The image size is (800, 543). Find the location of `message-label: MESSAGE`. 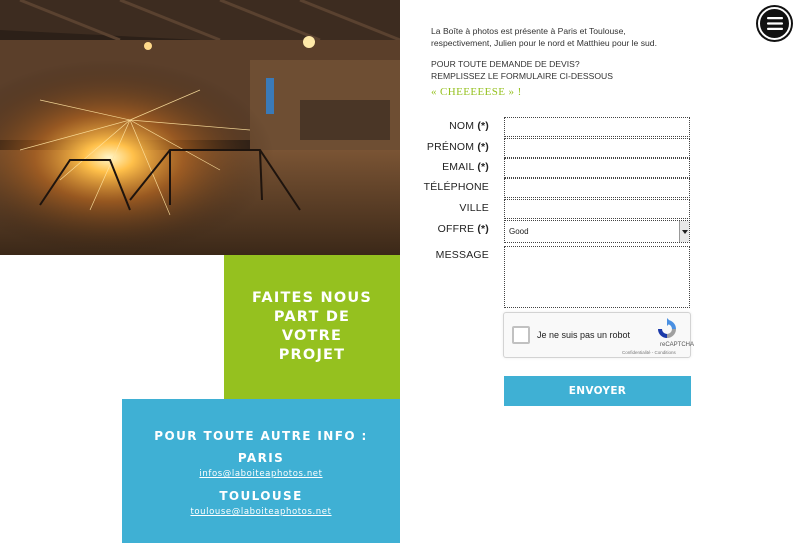

message-label: MESSAGE is located at coordinates (462, 255).